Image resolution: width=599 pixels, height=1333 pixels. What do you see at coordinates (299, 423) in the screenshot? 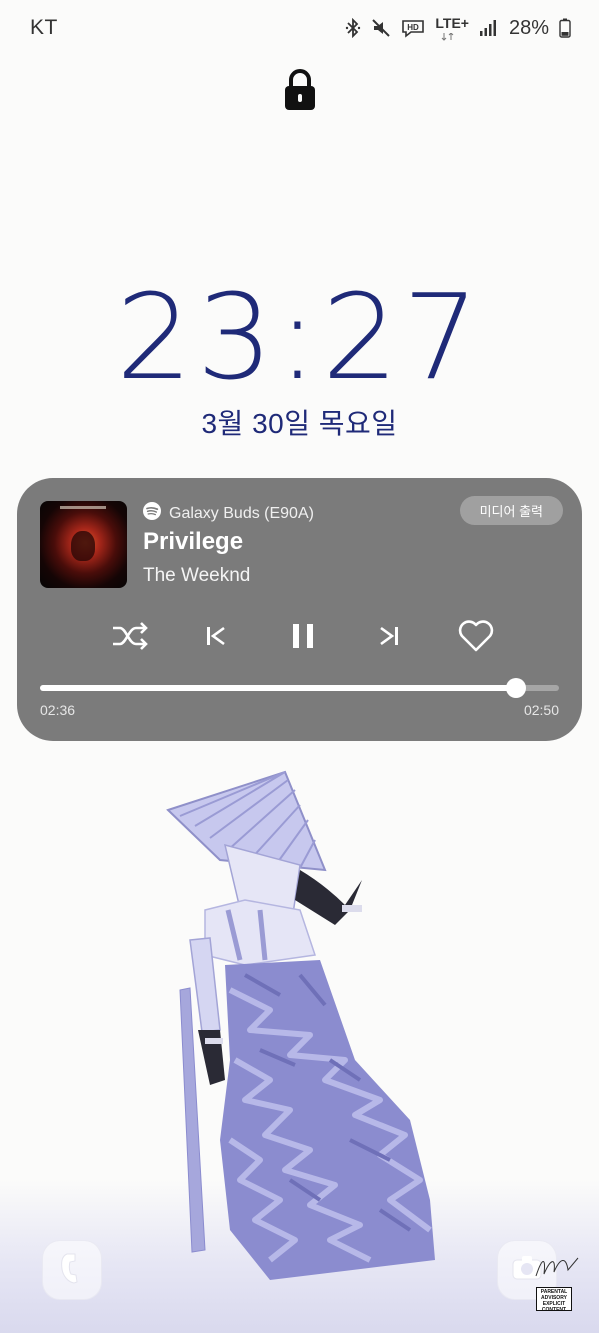
I see `lock-date: 3월 30일 목요일` at bounding box center [299, 423].